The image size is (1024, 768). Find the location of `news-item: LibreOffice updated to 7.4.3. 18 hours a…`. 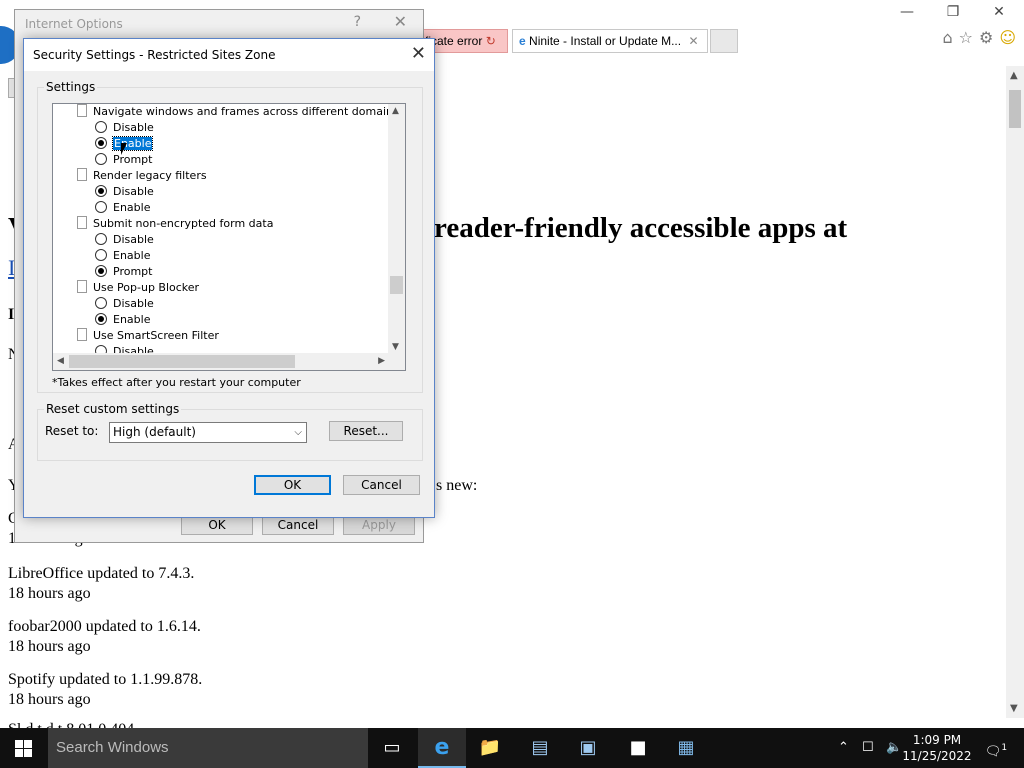

news-item: LibreOffice updated to 7.4.3. 18 hours a… is located at coordinates (101, 584).